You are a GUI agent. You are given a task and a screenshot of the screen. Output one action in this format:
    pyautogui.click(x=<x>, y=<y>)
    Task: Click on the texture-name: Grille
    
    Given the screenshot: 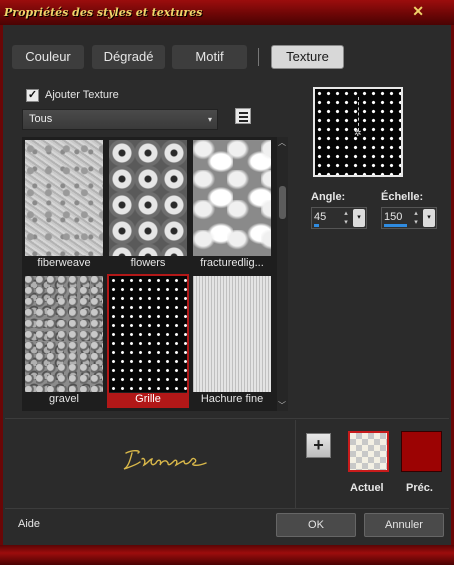 What is the action you would take?
    pyautogui.click(x=148, y=399)
    